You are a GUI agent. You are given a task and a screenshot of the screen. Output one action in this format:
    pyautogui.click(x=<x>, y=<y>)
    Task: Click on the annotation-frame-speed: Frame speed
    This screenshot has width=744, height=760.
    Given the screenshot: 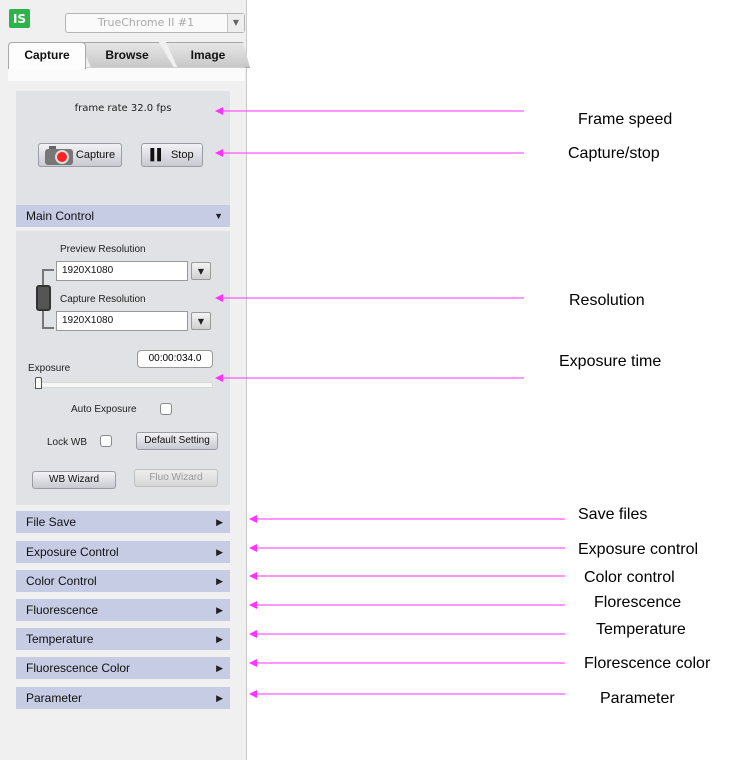 What is the action you would take?
    pyautogui.click(x=625, y=119)
    